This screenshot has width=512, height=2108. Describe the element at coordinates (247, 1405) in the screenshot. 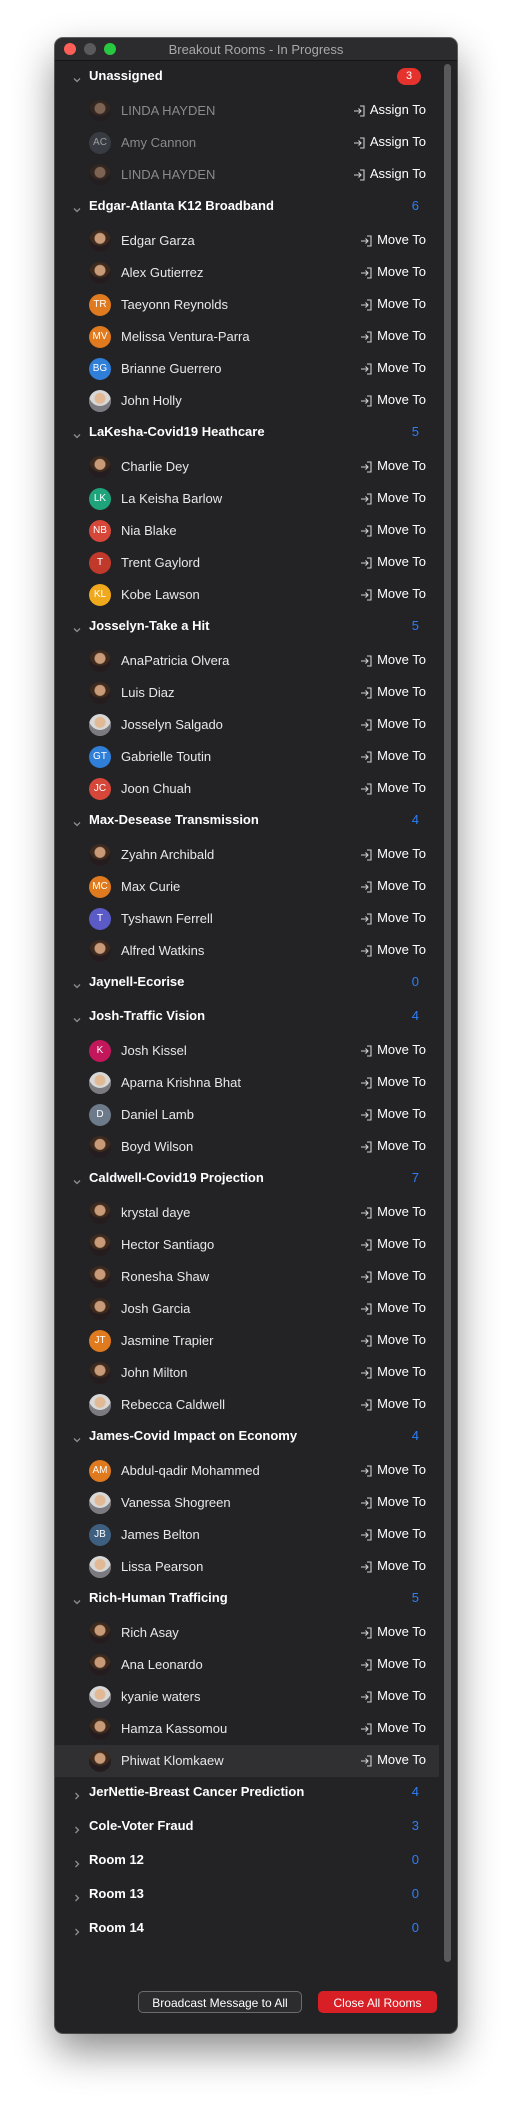

I see `participant-row: Rebecca Caldwell Move To` at that location.